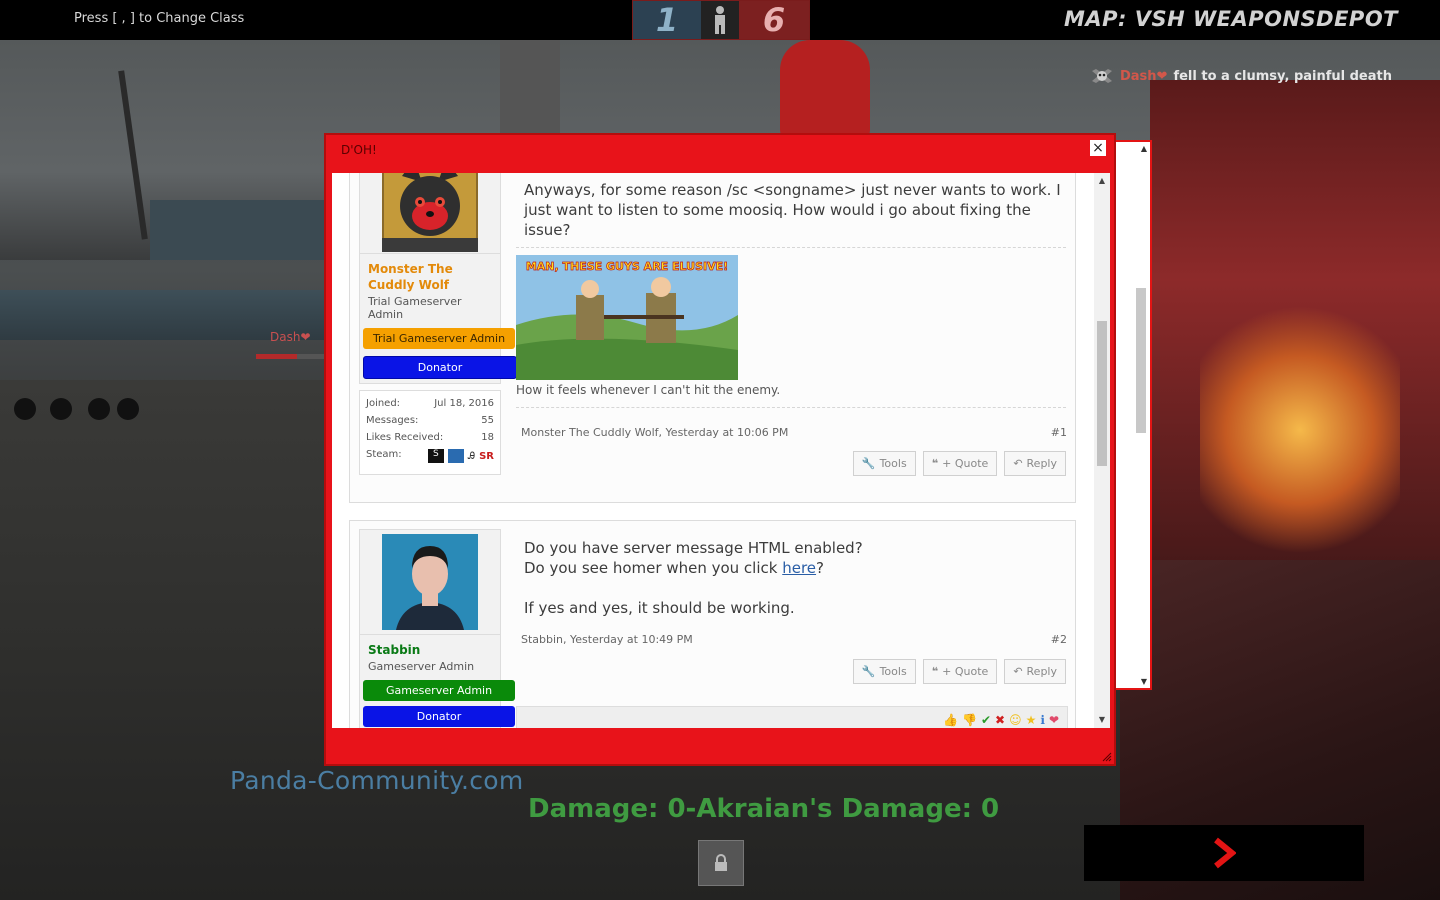  Describe the element at coordinates (1031, 720) in the screenshot. I see `winner-icon: ★` at that location.